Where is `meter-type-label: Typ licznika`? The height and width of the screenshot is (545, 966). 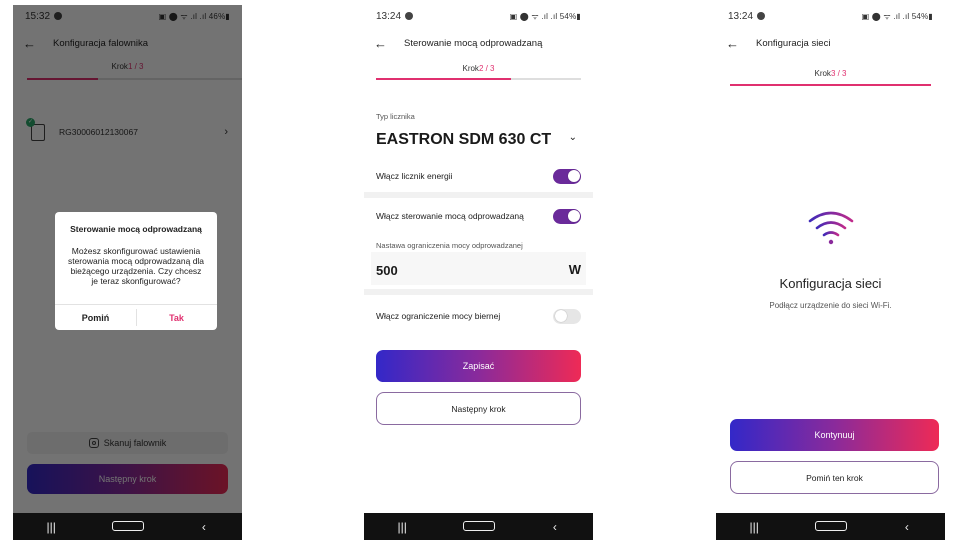
meter-type-label: Typ licznika is located at coordinates (395, 116).